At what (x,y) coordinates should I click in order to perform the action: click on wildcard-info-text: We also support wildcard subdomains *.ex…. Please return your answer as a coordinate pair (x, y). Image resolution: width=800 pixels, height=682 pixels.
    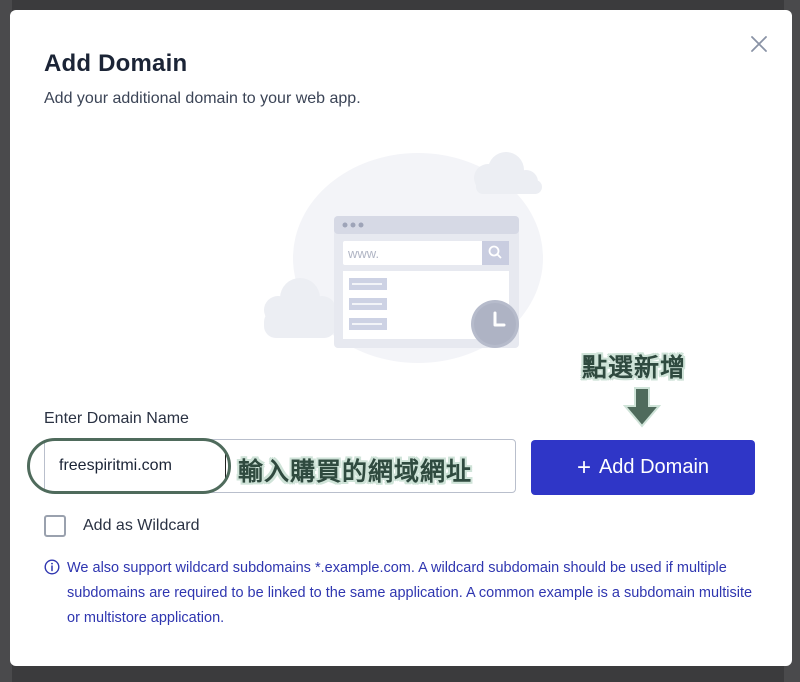
    Looking at the image, I should click on (410, 593).